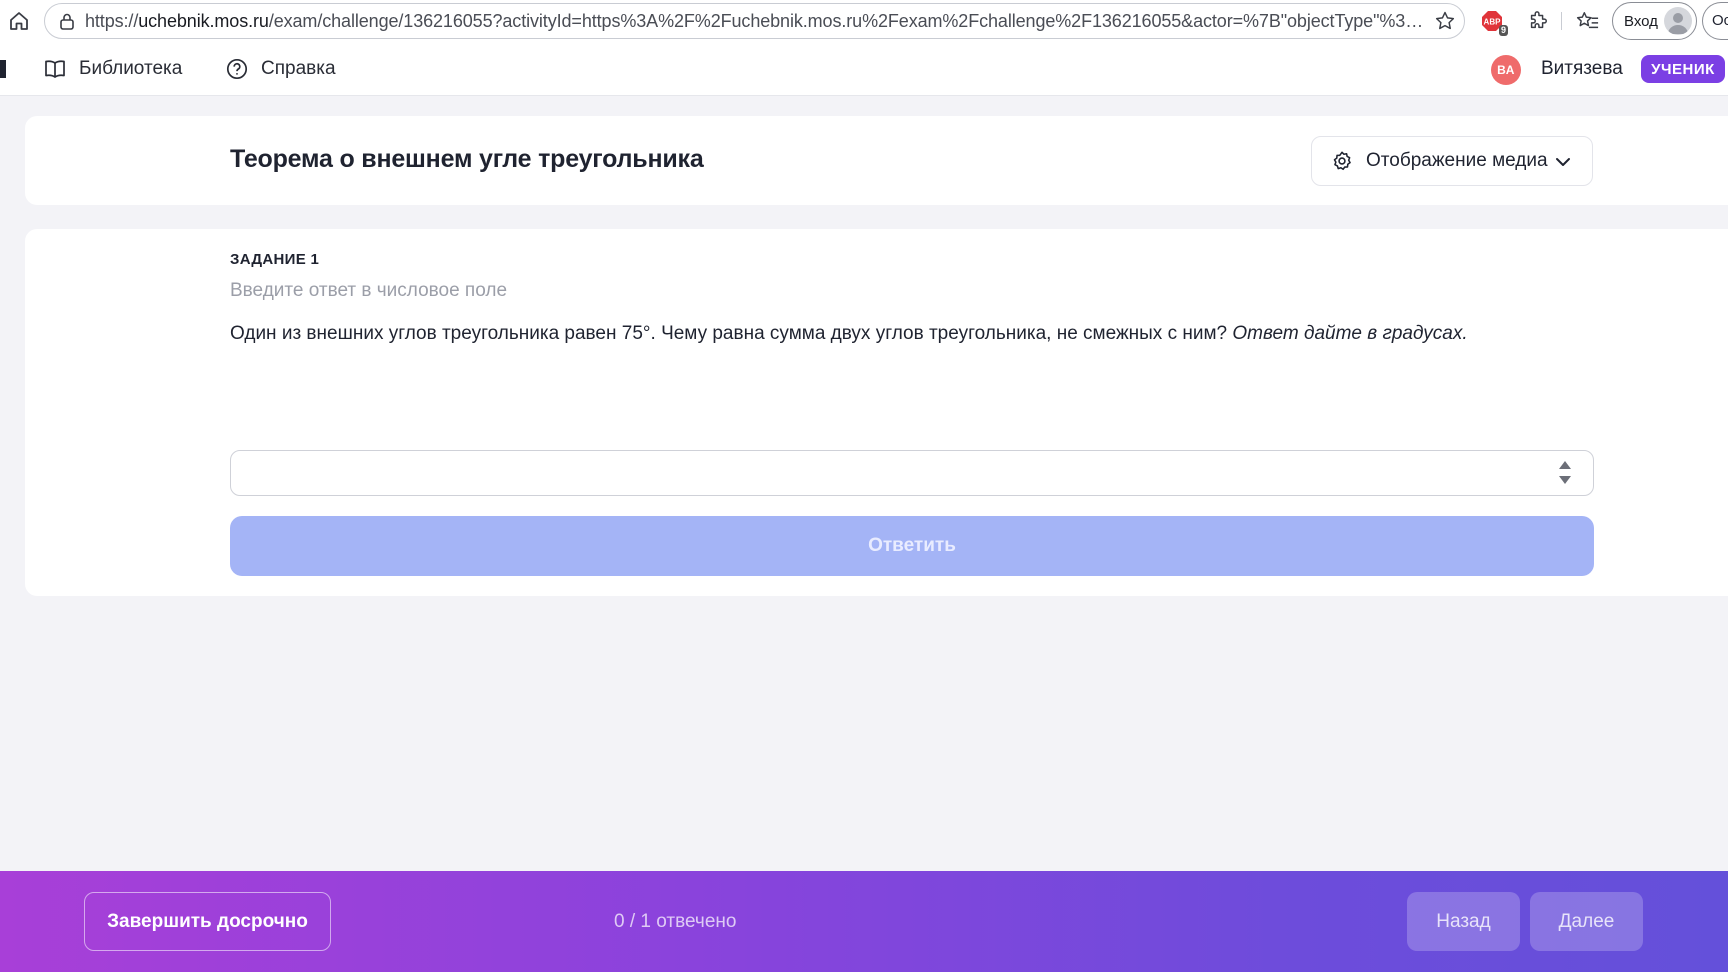  I want to click on back-button: Назад, so click(1463, 921).